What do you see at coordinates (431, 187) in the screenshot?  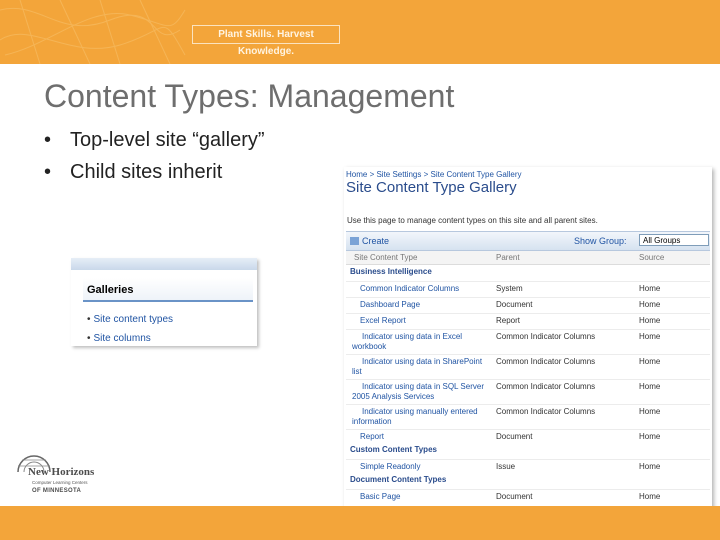 I see `page-title: Site Content Type Gallery` at bounding box center [431, 187].